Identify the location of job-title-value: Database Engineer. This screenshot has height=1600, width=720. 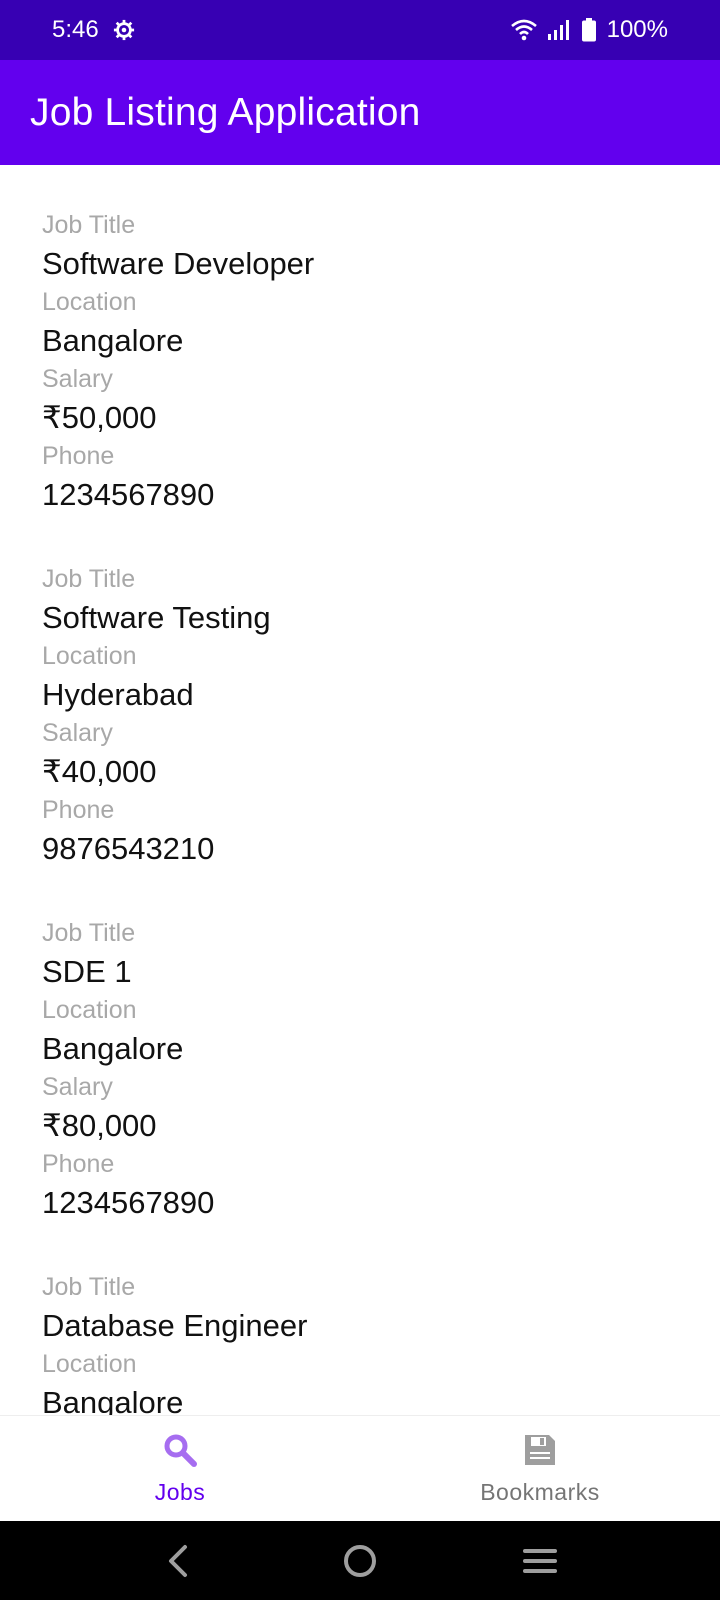
(175, 1325).